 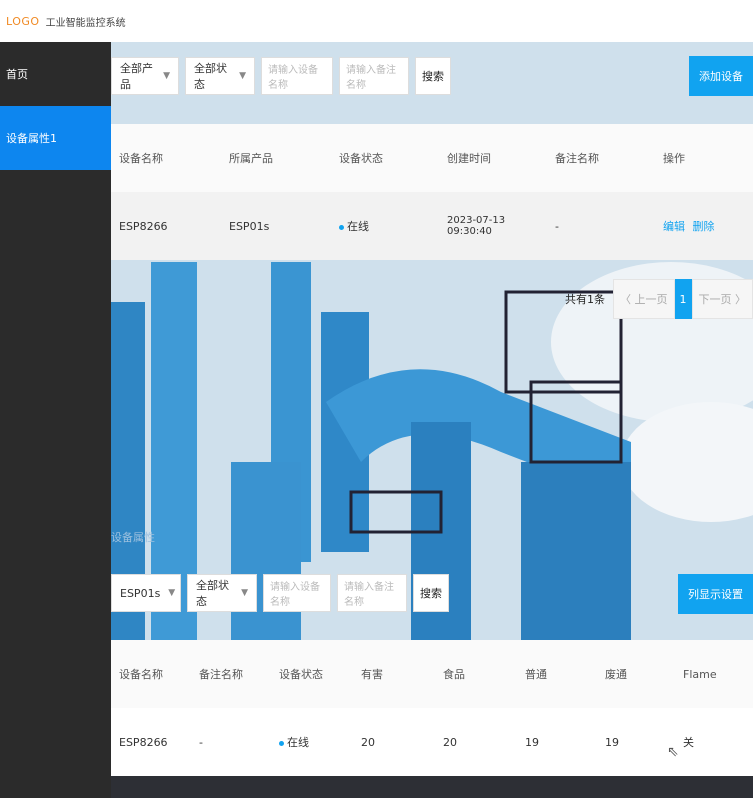 I want to click on product-cell: ESP01s, so click(x=249, y=226).